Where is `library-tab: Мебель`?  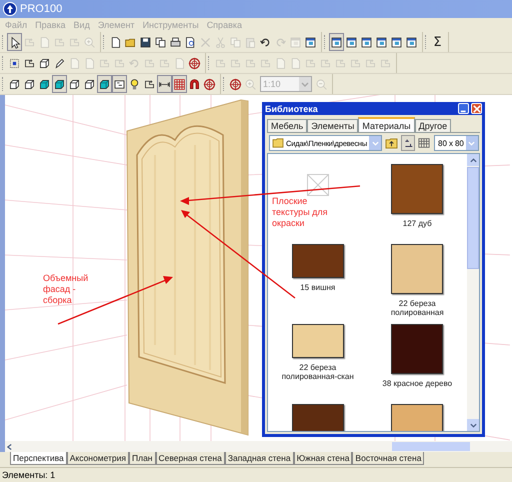 library-tab: Мебель is located at coordinates (287, 125).